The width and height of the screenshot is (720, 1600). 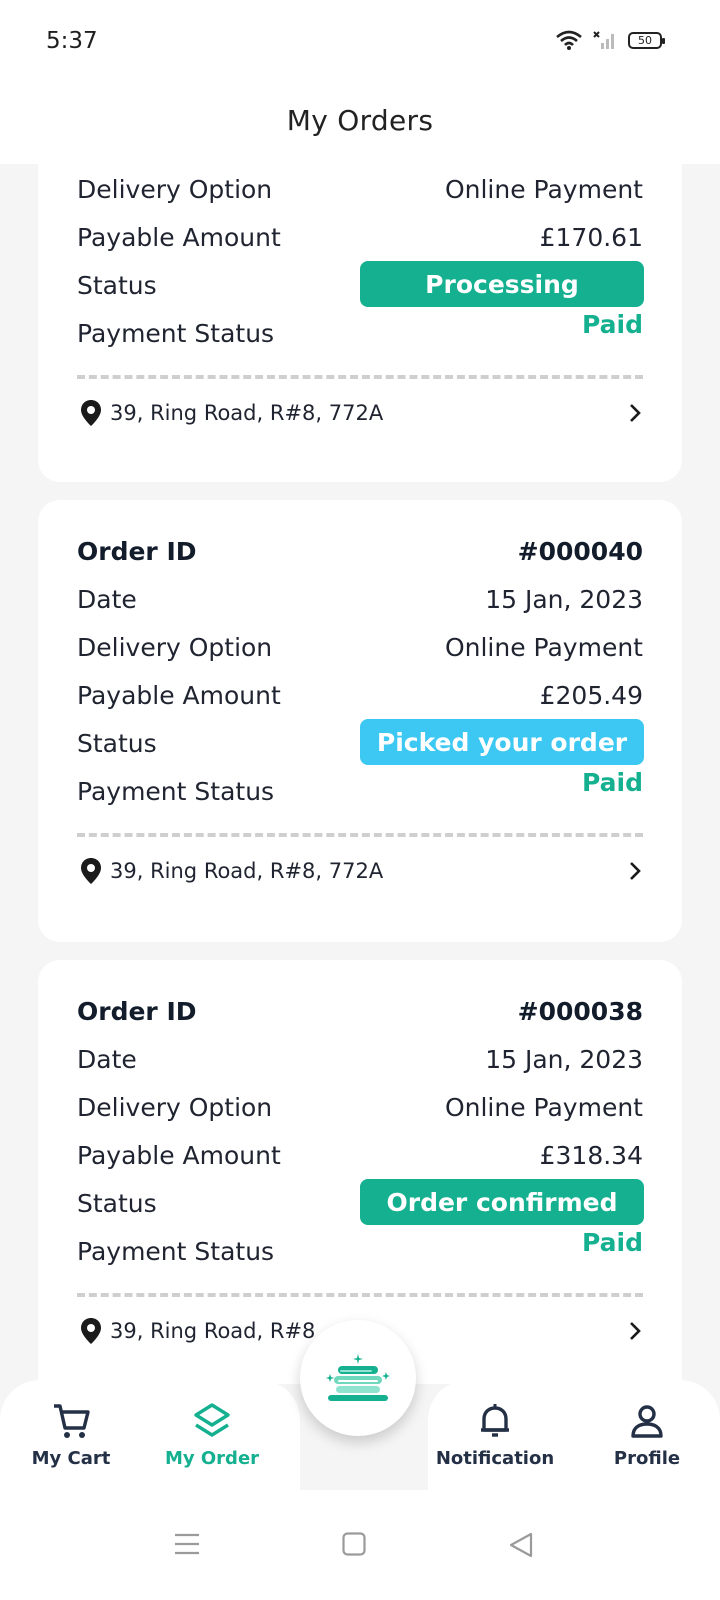 I want to click on payable-amount-value: £170.61, so click(x=591, y=237).